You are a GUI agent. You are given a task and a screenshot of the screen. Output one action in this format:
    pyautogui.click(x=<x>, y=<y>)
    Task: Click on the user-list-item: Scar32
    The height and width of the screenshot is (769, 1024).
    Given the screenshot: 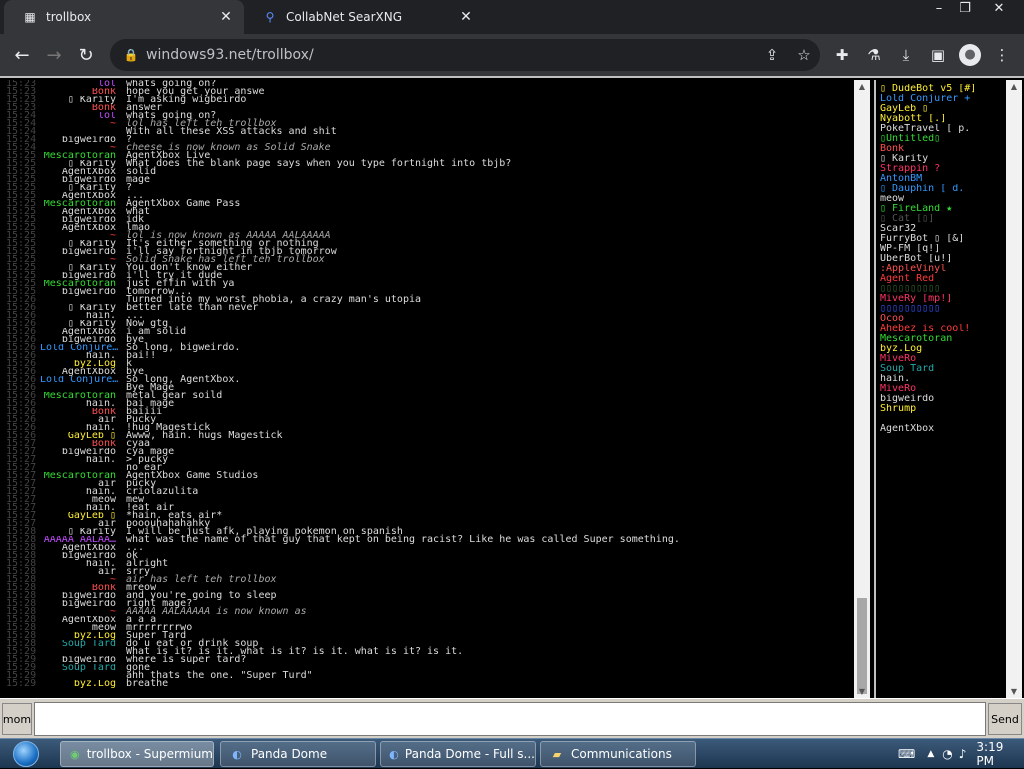 What is the action you would take?
    pyautogui.click(x=941, y=229)
    